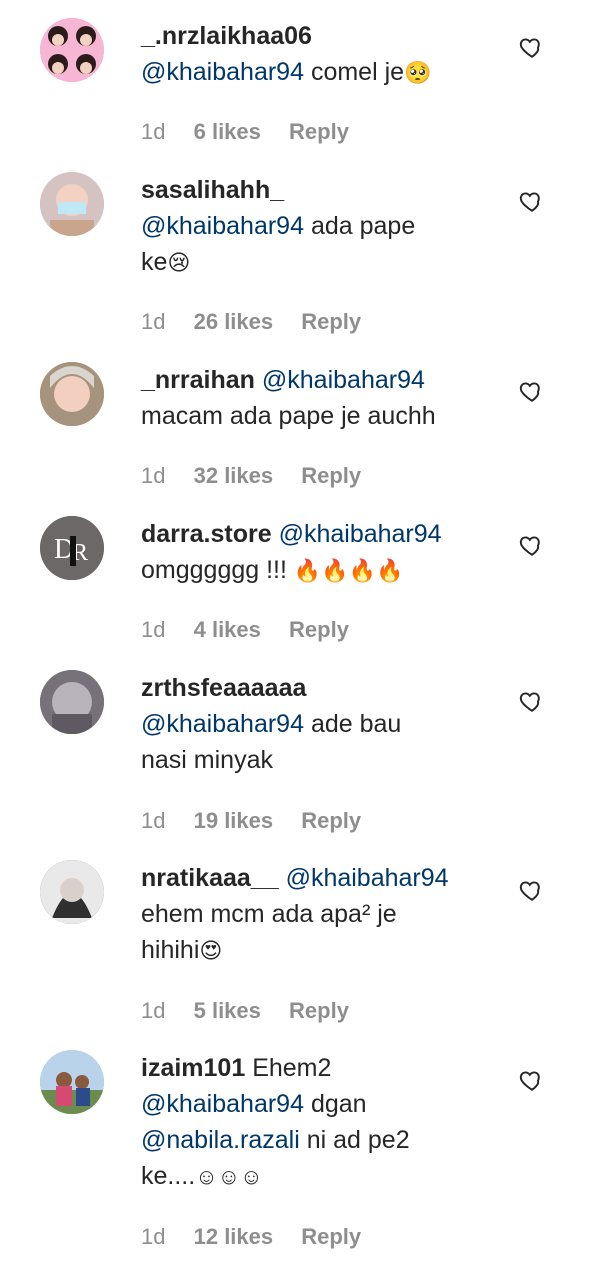  Describe the element at coordinates (326, 36) in the screenshot. I see `comment-line-1: _.nrzlaikhaa06` at that location.